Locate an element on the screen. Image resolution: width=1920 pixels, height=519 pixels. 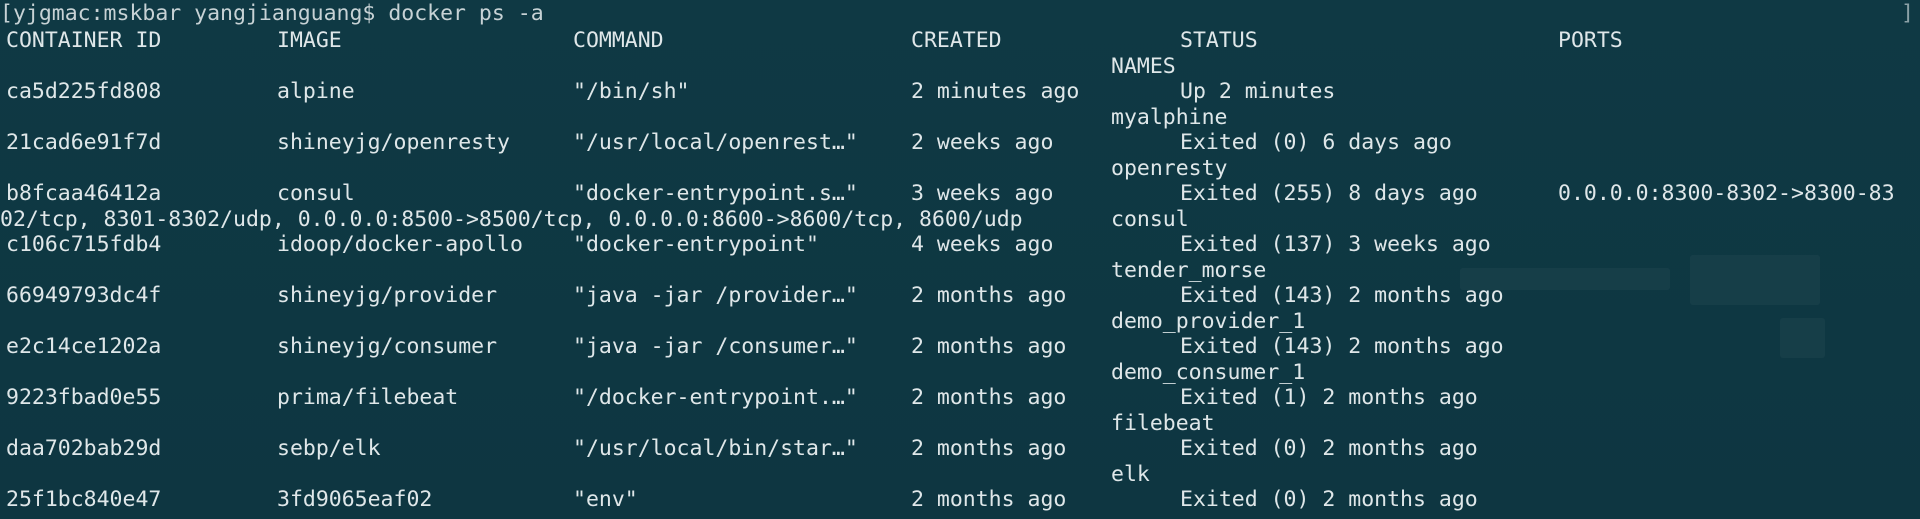
image-name: shineyjg/openresty is located at coordinates (393, 142).